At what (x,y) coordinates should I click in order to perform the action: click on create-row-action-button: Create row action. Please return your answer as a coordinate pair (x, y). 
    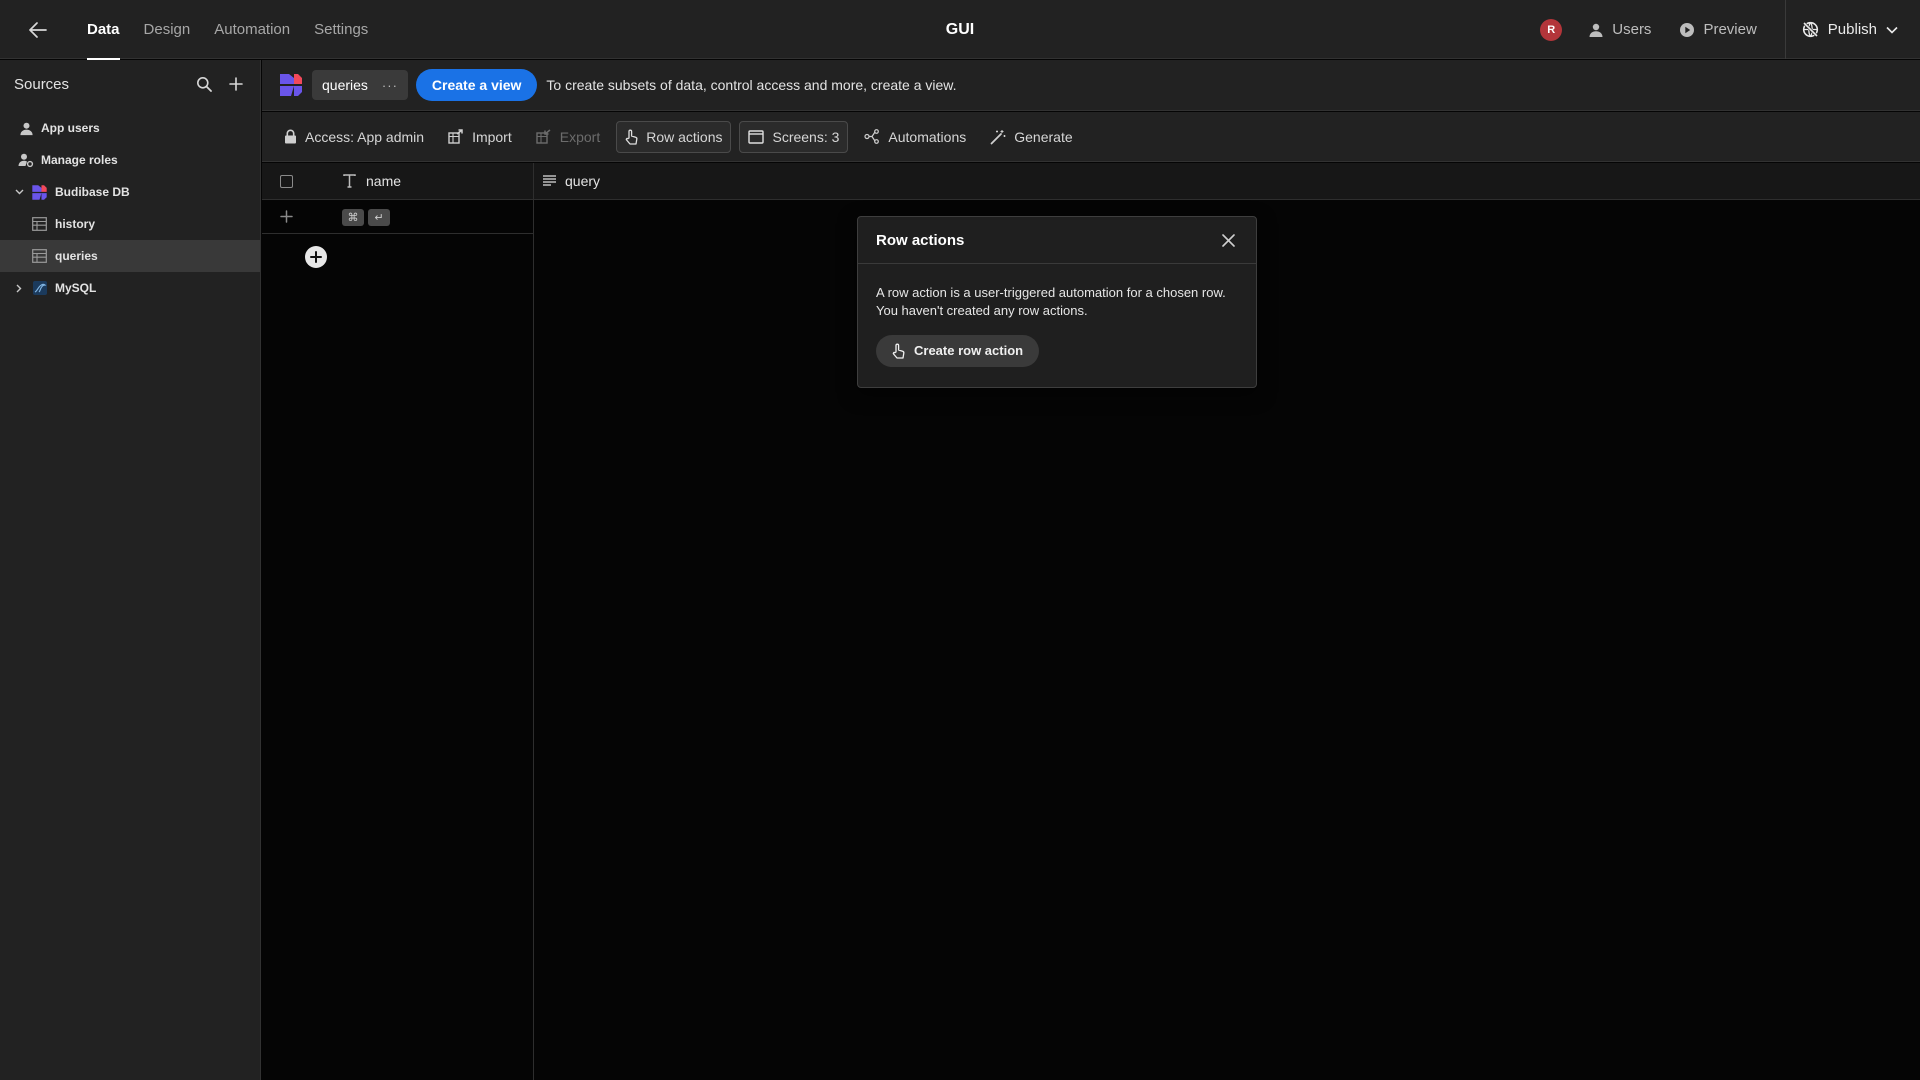
    Looking at the image, I should click on (958, 351).